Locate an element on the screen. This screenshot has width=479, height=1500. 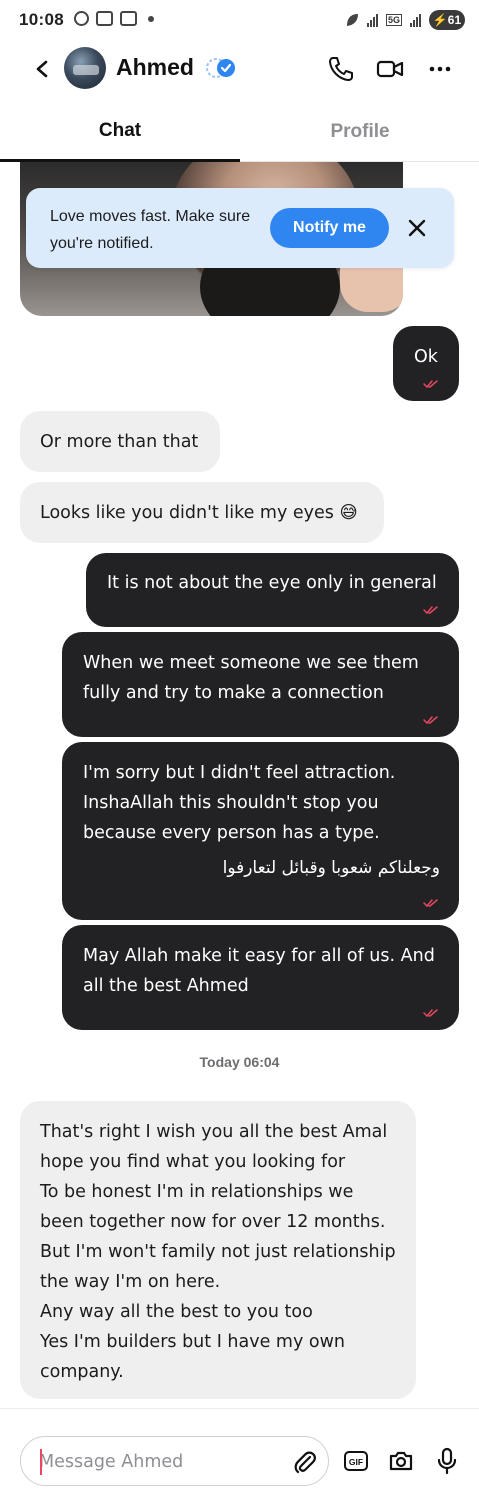
text-caret is located at coordinates (41, 1462).